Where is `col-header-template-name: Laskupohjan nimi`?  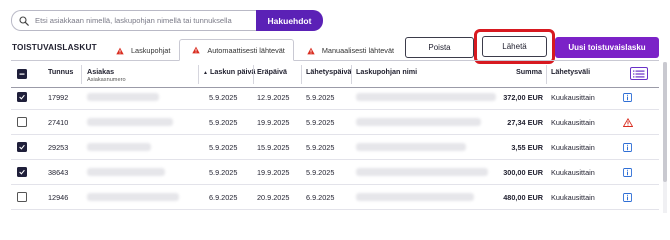 col-header-template-name: Laskupohjan nimi is located at coordinates (386, 71).